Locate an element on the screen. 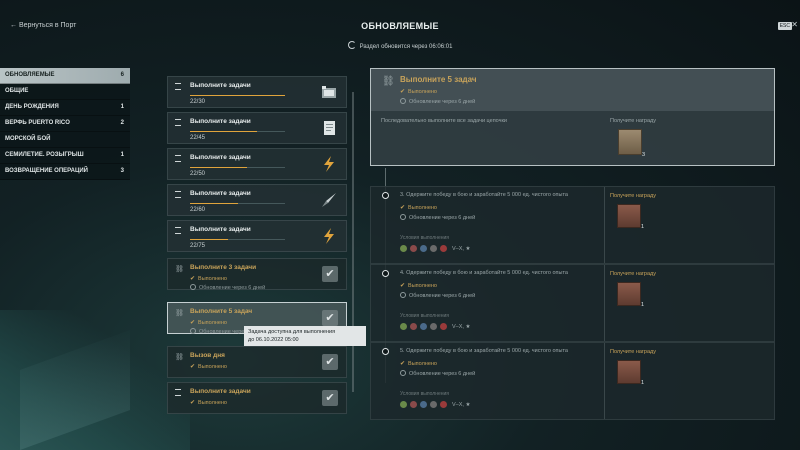 The image size is (800, 450). sidebar-item-operations: ВОЗВРАЩЕНИЕ ОПЕРАЦИЙ 3 is located at coordinates (65, 172).